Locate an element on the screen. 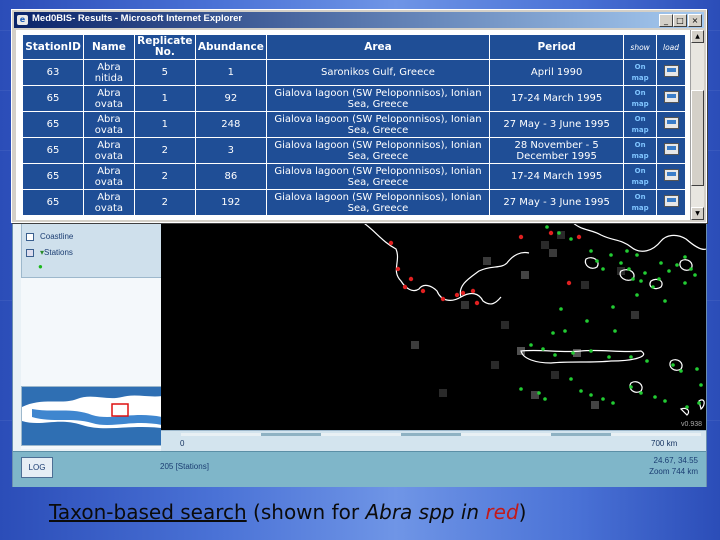 Image resolution: width=720 pixels, height=540 pixels. col-header-area: Area is located at coordinates (378, 47).